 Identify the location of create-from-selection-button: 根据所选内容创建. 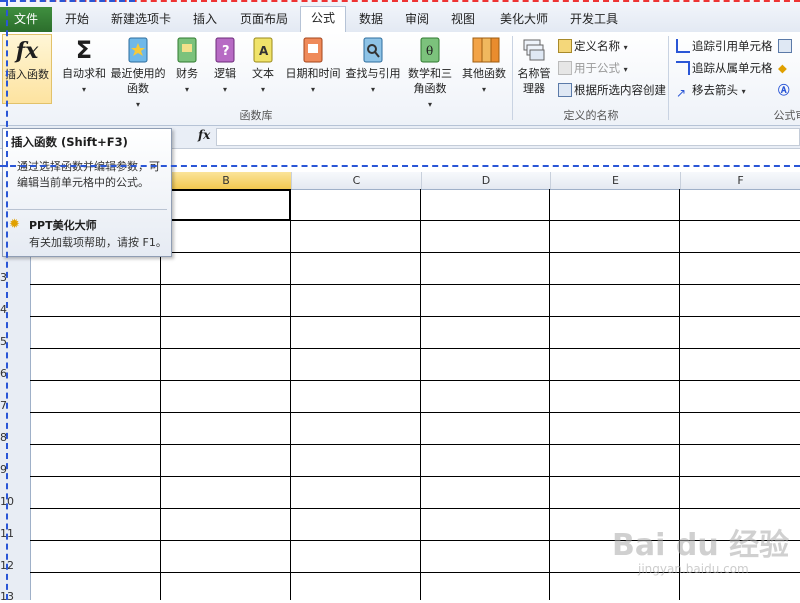
(612, 90).